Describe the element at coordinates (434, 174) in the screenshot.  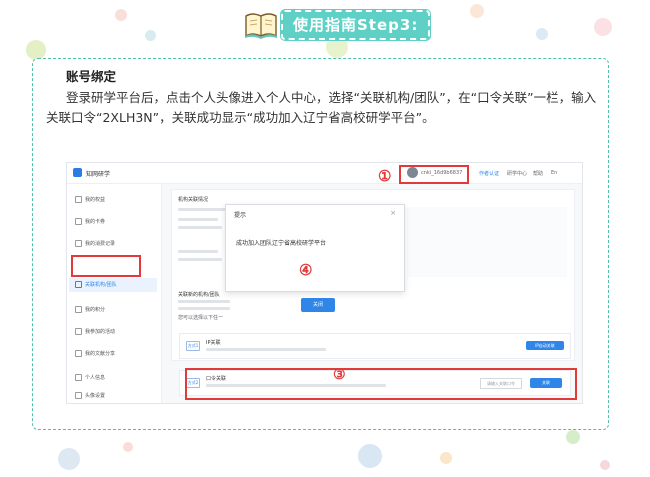
I see `highlight-avatar` at that location.